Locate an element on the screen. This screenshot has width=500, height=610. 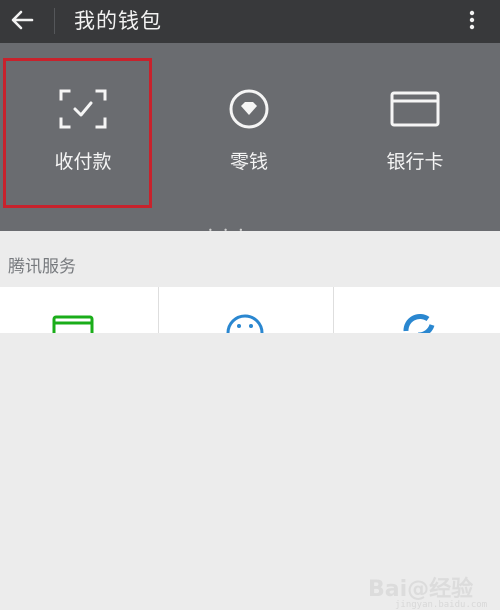
header-divider is located at coordinates (54, 21).